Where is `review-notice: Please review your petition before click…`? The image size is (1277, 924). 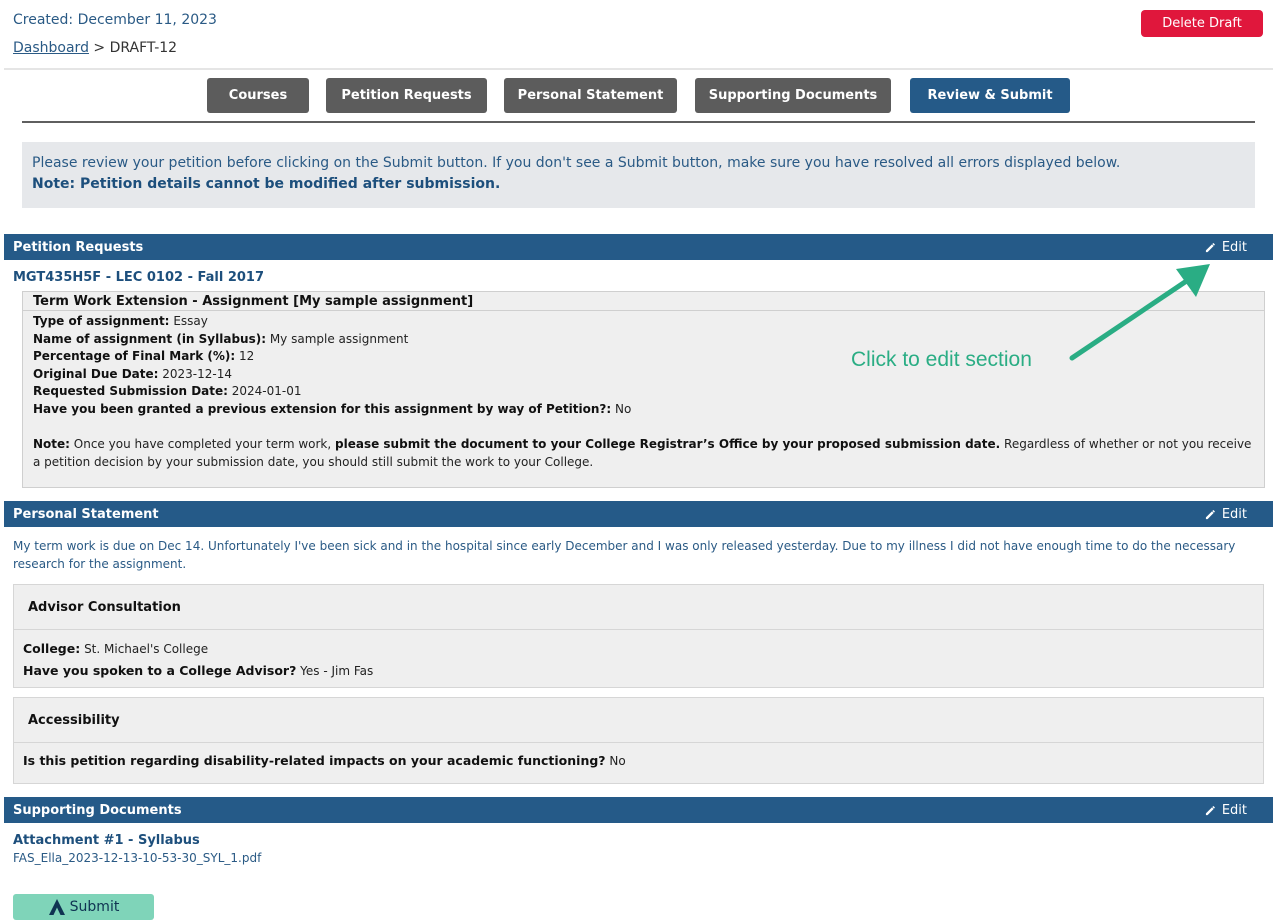
review-notice: Please review your petition before click… is located at coordinates (638, 175).